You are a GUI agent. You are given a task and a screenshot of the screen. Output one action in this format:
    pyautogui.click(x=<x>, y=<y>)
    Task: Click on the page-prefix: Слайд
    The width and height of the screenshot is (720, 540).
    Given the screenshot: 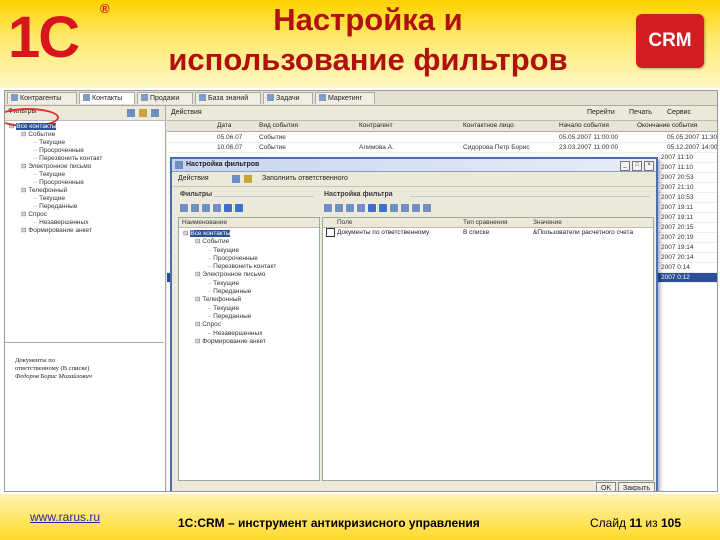 What is the action you would take?
    pyautogui.click(x=608, y=523)
    